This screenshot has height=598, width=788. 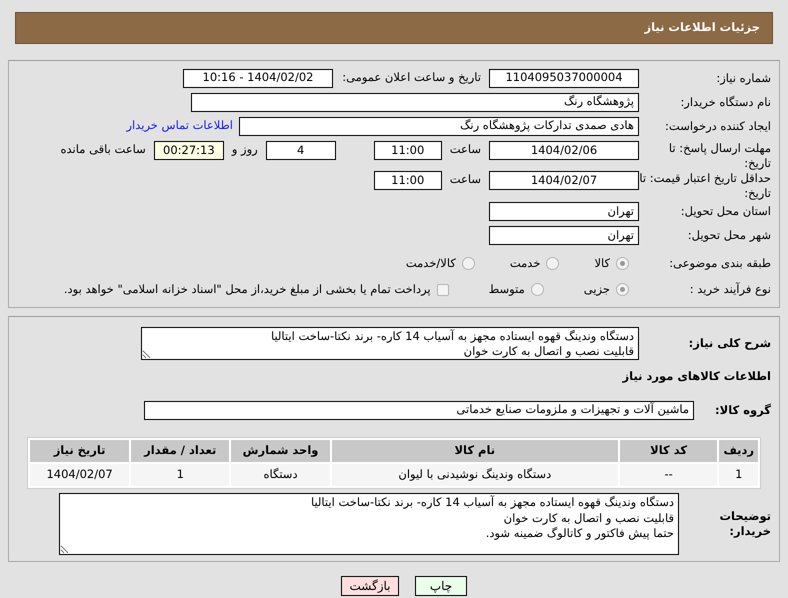 I want to click on section-title: اطلاعات کالاهای مورد نیاز, so click(x=696, y=376).